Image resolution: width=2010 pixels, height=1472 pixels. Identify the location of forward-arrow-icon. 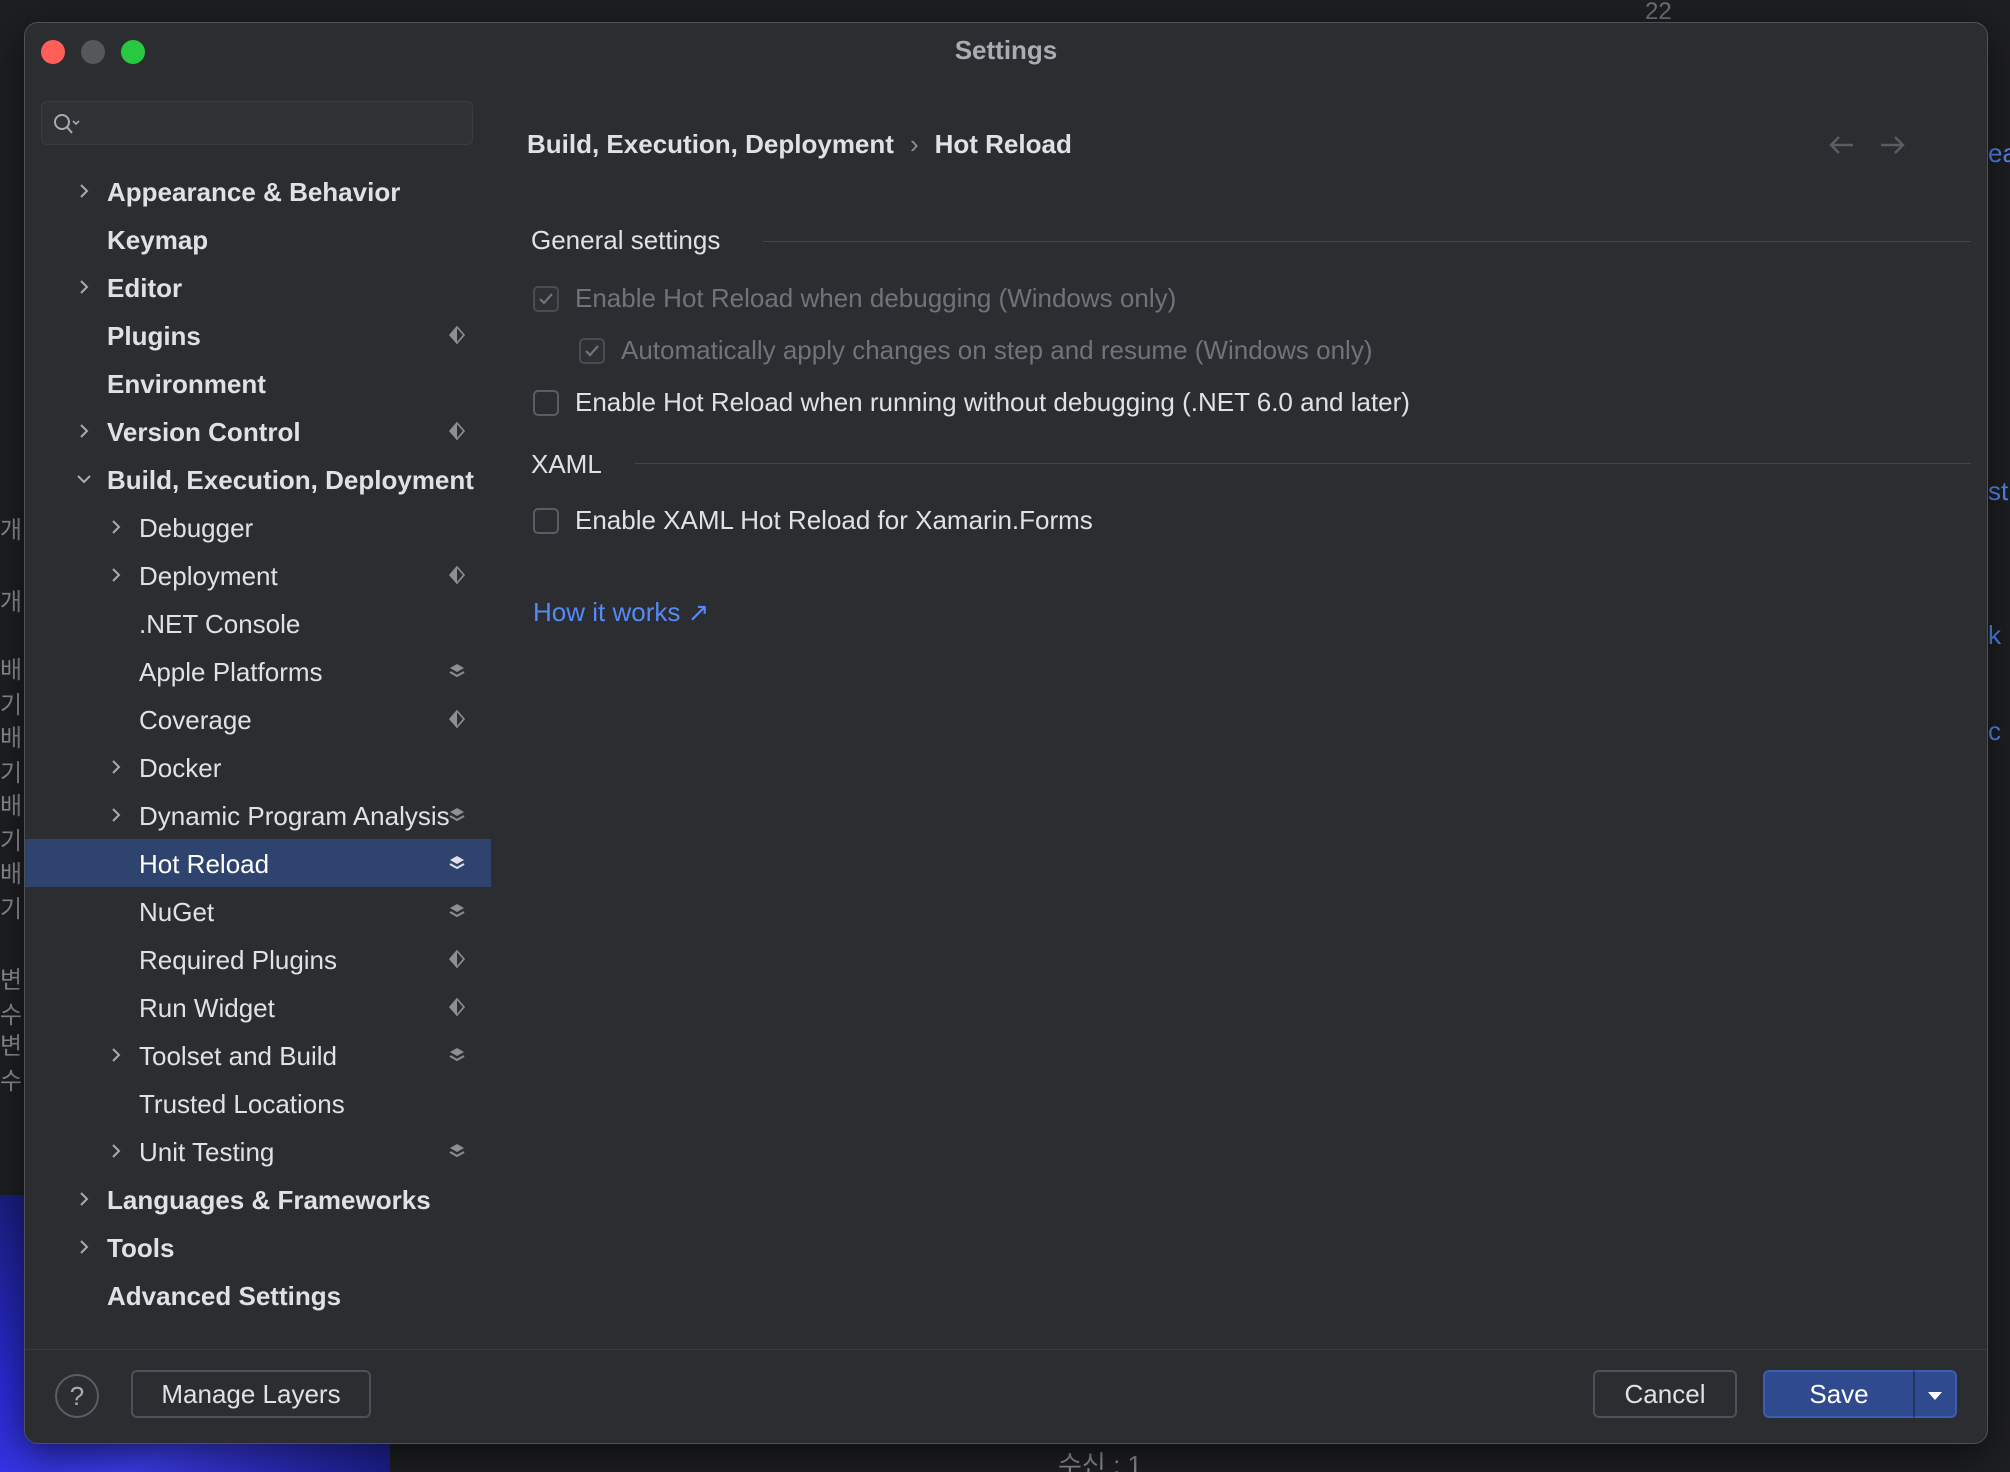
(1893, 145).